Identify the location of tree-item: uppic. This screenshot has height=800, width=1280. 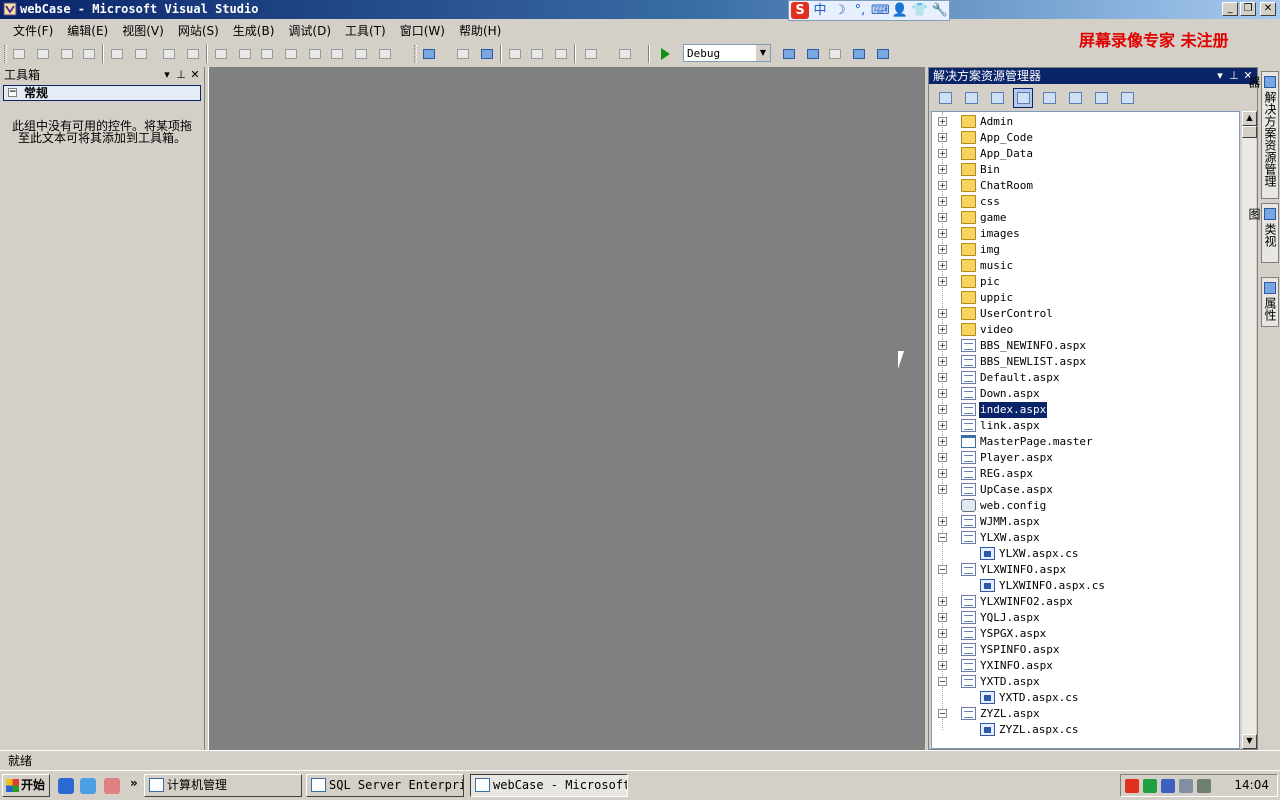
(1084, 298).